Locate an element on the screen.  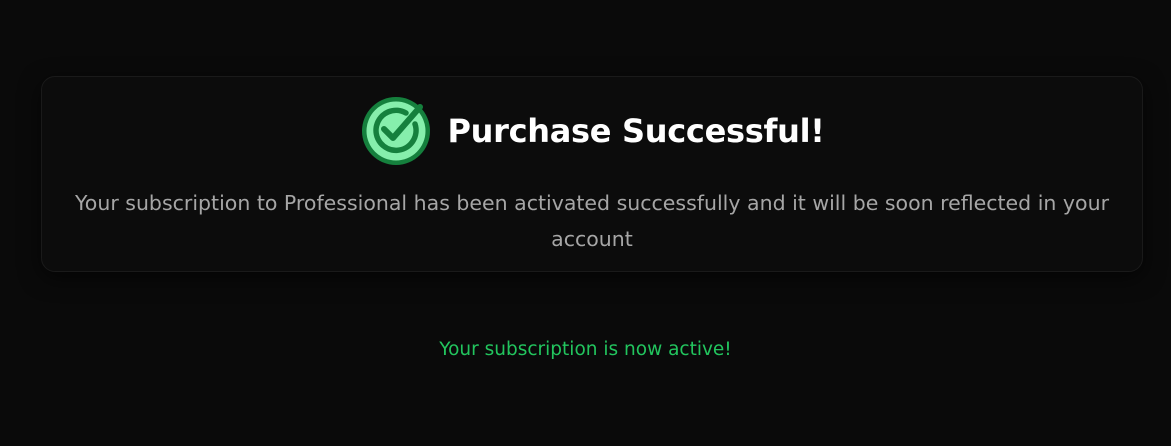
page-title: Purchase Successful! is located at coordinates (636, 131).